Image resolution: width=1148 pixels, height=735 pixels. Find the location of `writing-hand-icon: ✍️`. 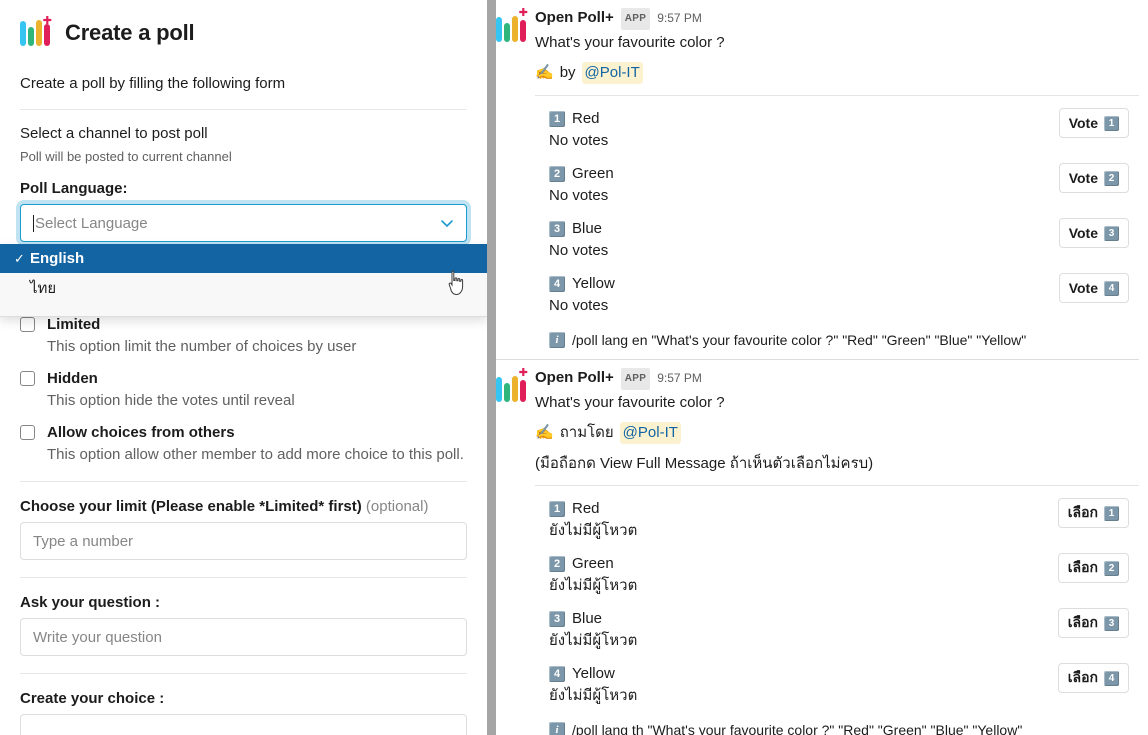

writing-hand-icon: ✍️ is located at coordinates (544, 432).